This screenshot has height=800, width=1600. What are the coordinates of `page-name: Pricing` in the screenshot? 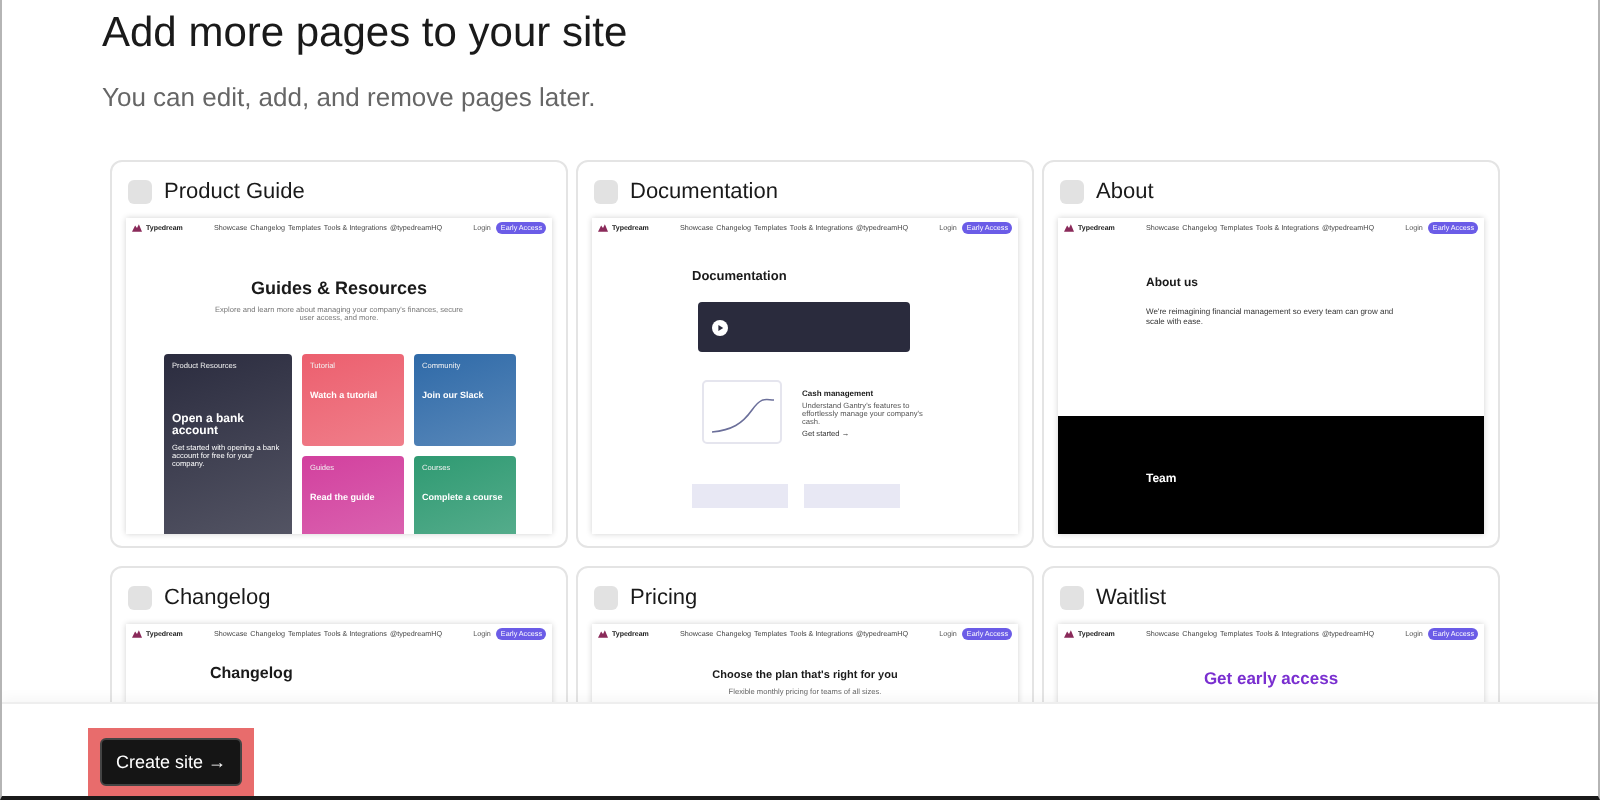 It's located at (664, 597).